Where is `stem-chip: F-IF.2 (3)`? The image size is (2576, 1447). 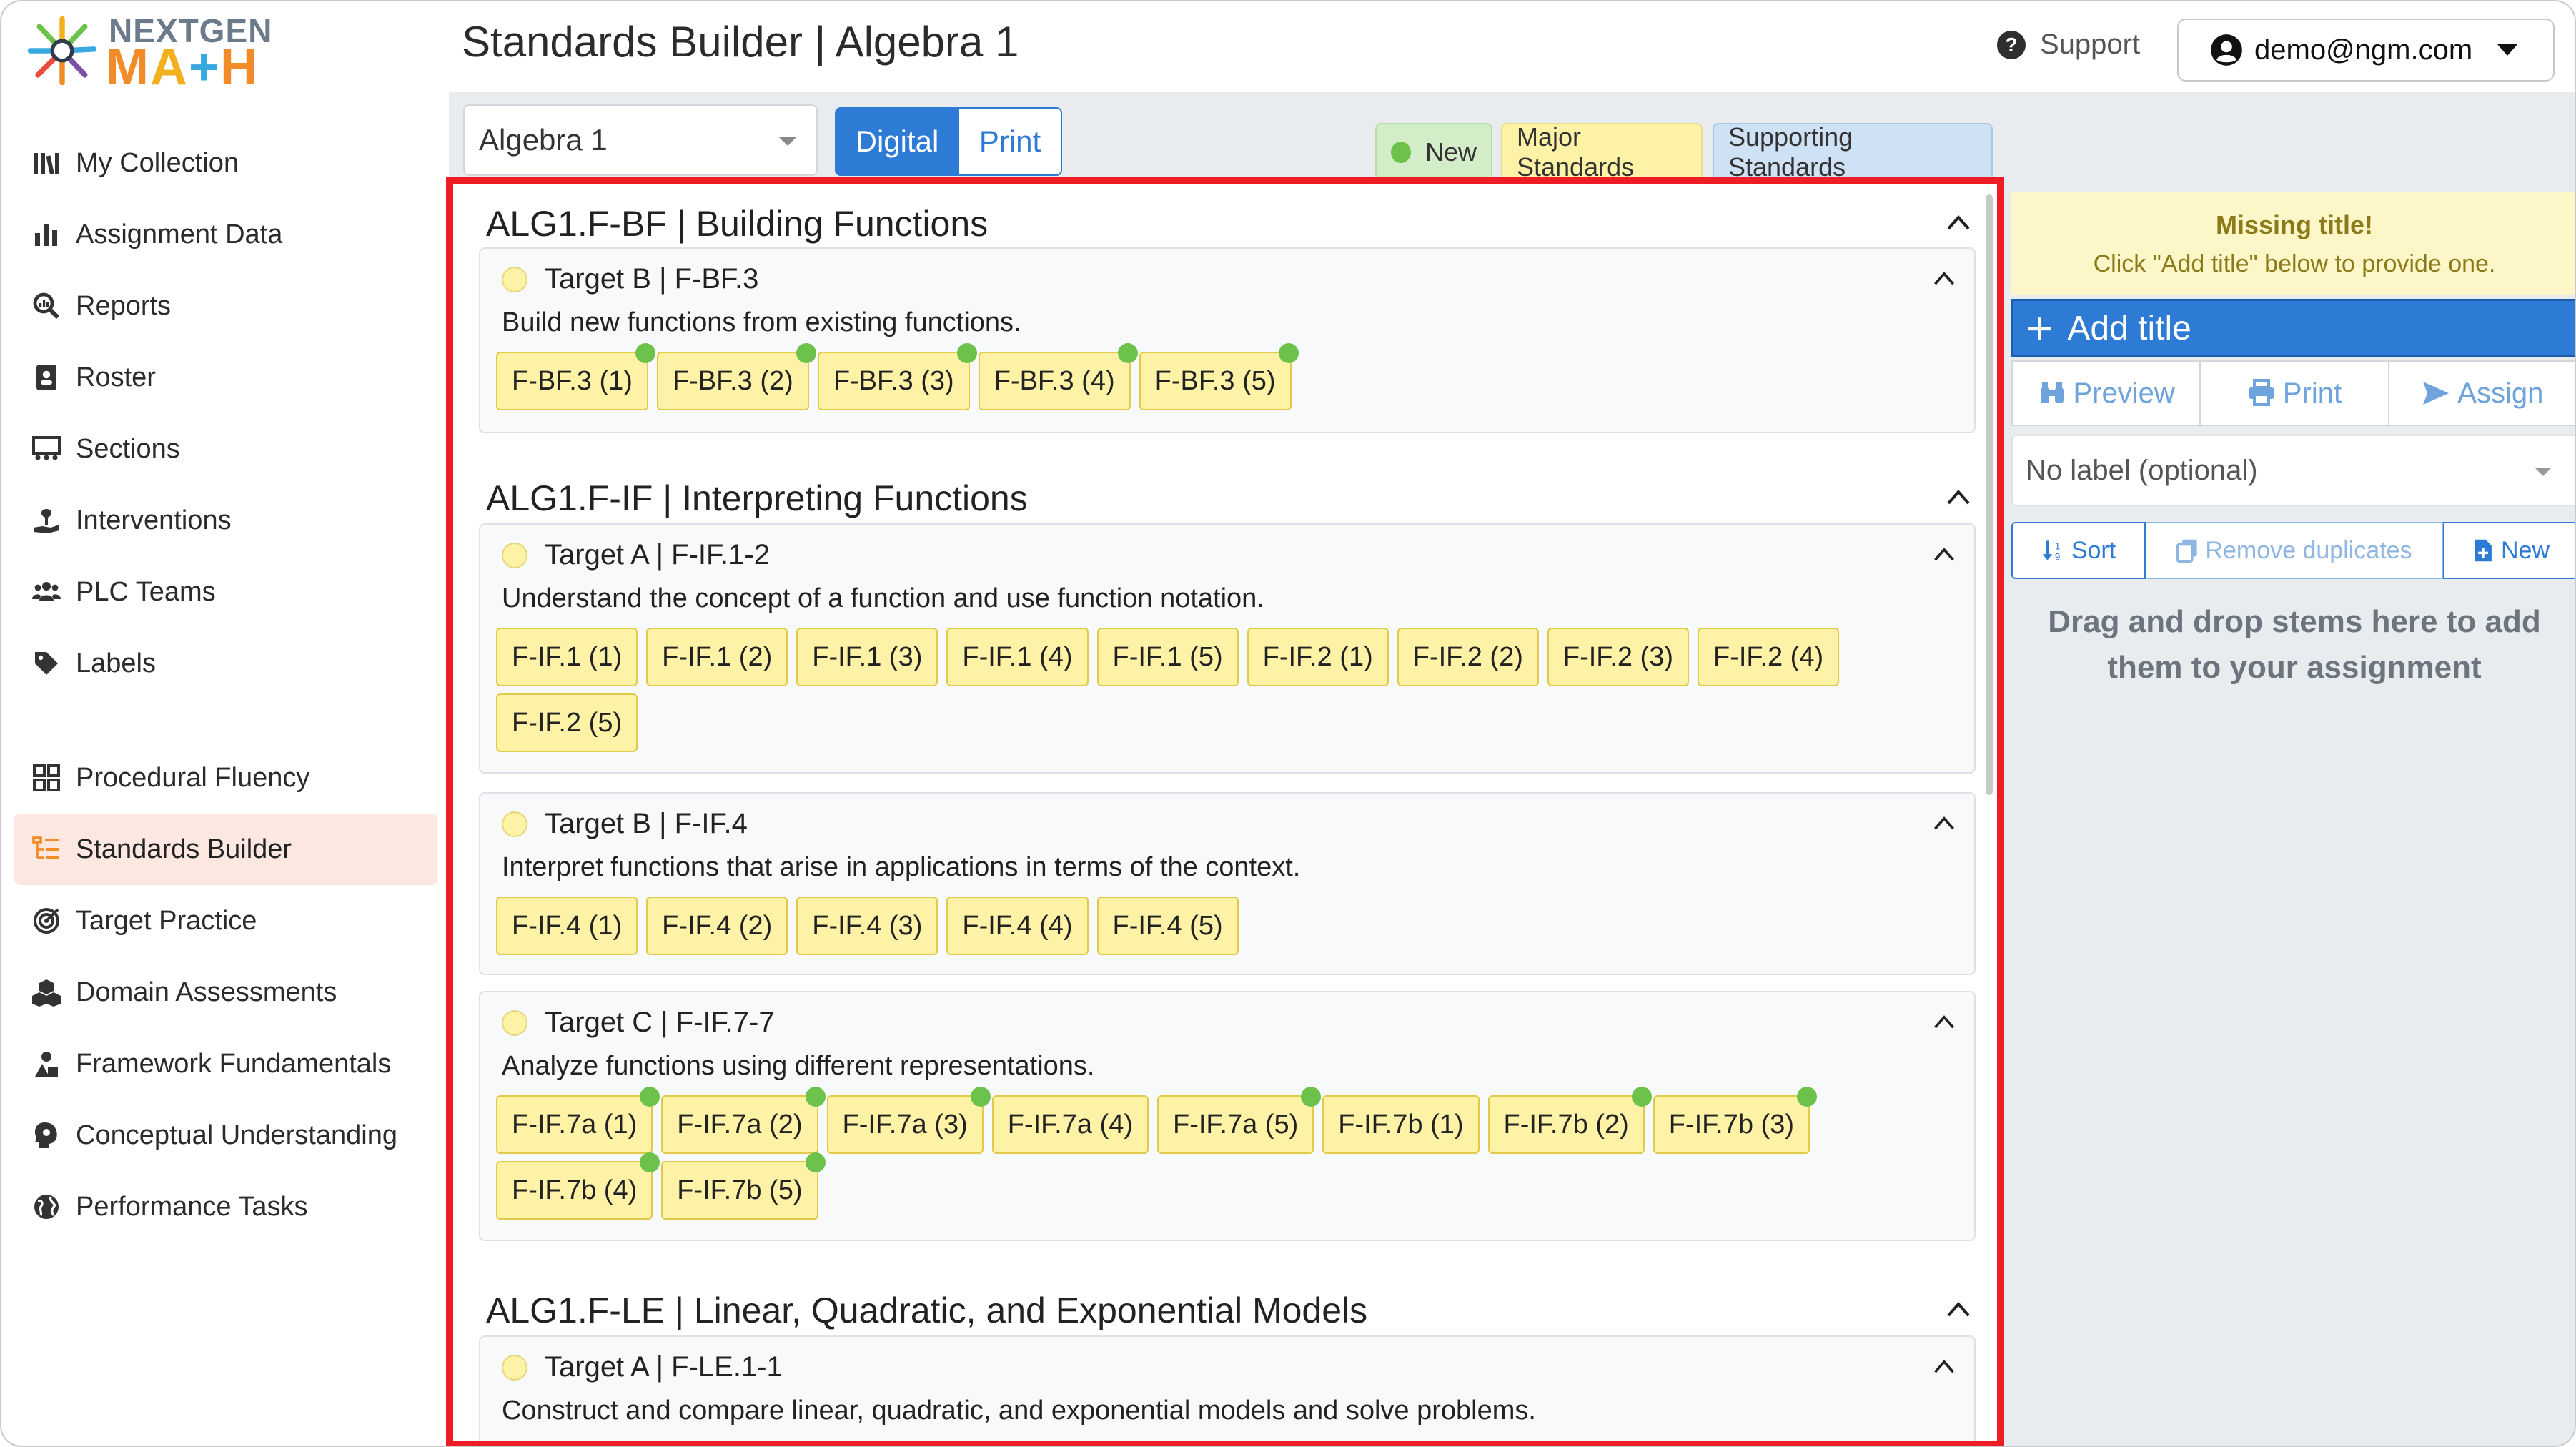
stem-chip: F-IF.2 (3) is located at coordinates (1618, 657).